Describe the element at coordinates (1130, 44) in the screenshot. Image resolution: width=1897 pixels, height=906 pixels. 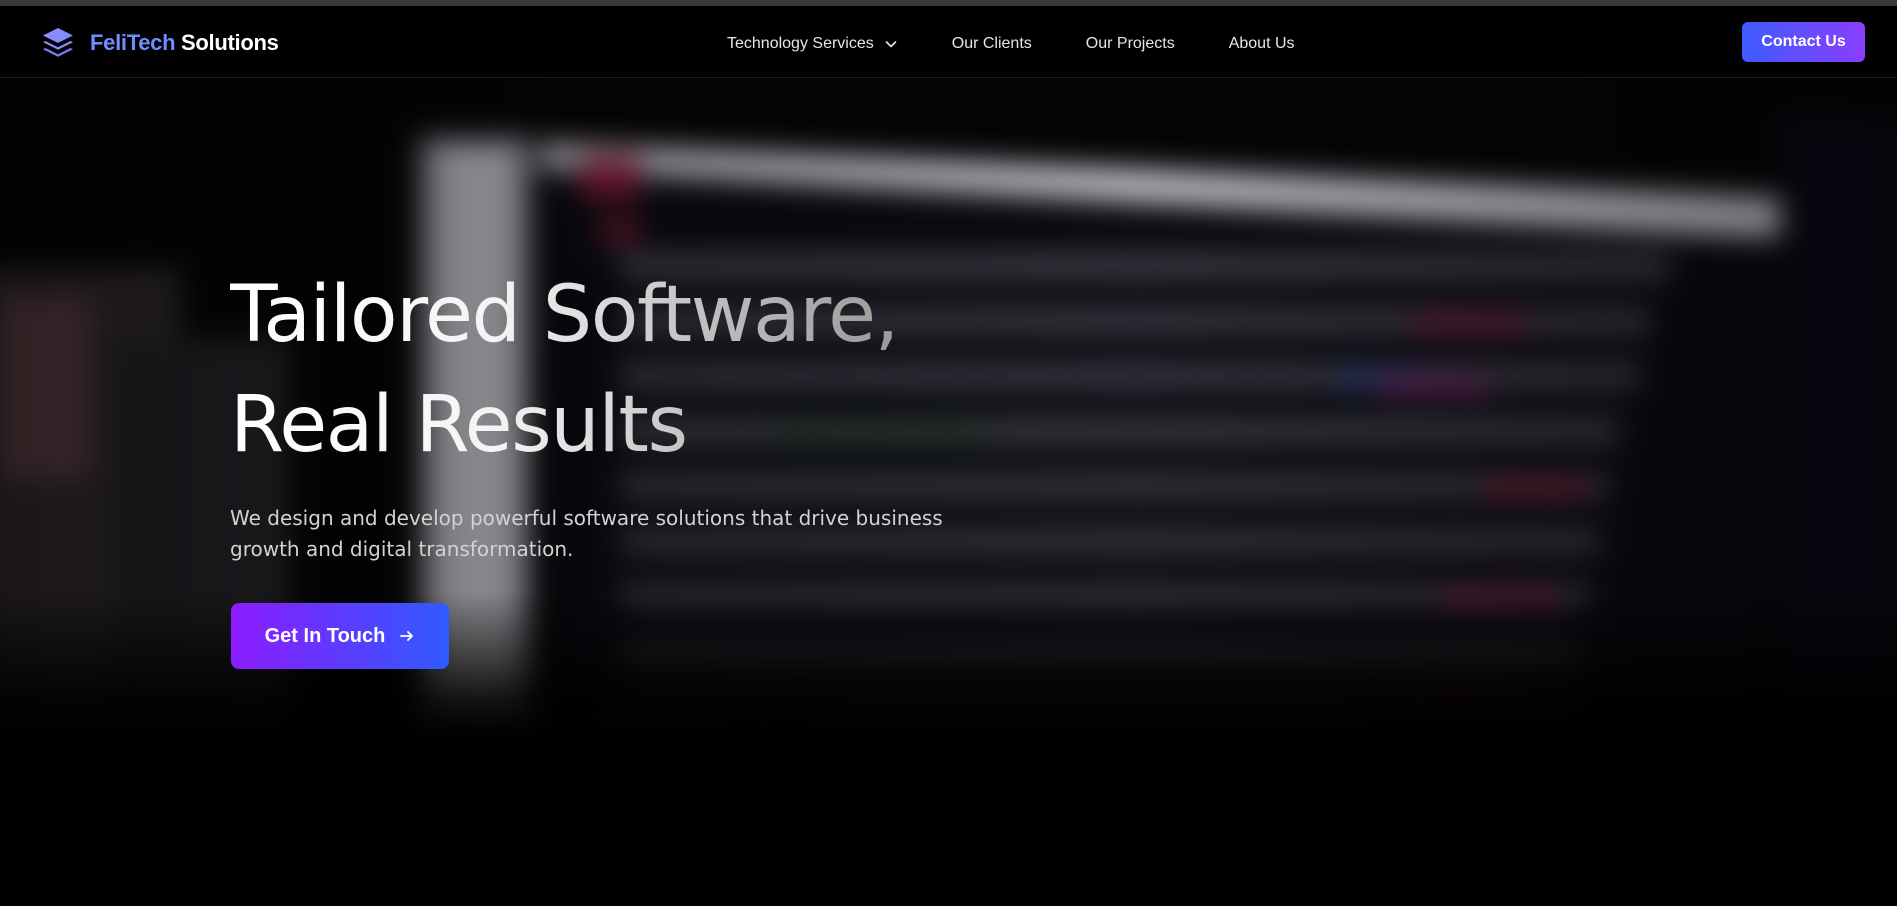
I see `nav-our-projects: Our Projects` at that location.